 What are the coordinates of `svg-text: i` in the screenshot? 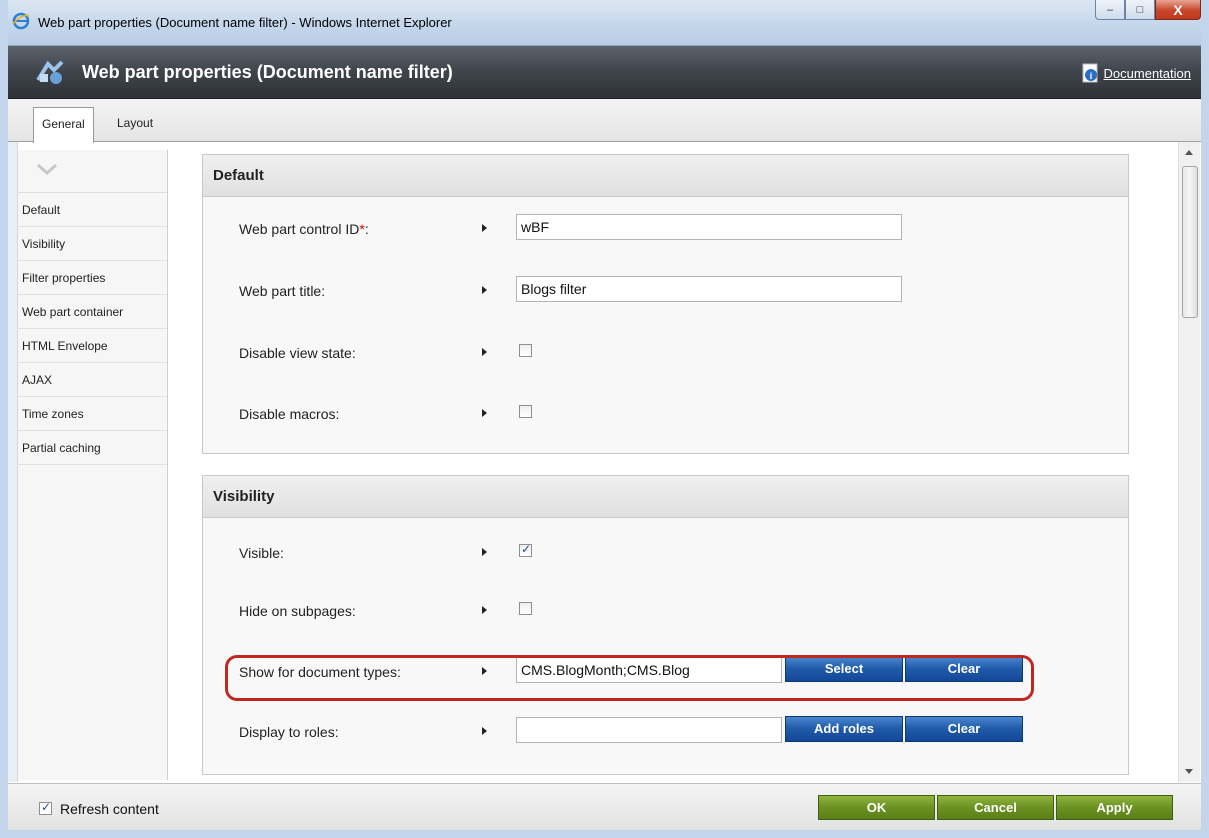 It's located at (1090, 76).